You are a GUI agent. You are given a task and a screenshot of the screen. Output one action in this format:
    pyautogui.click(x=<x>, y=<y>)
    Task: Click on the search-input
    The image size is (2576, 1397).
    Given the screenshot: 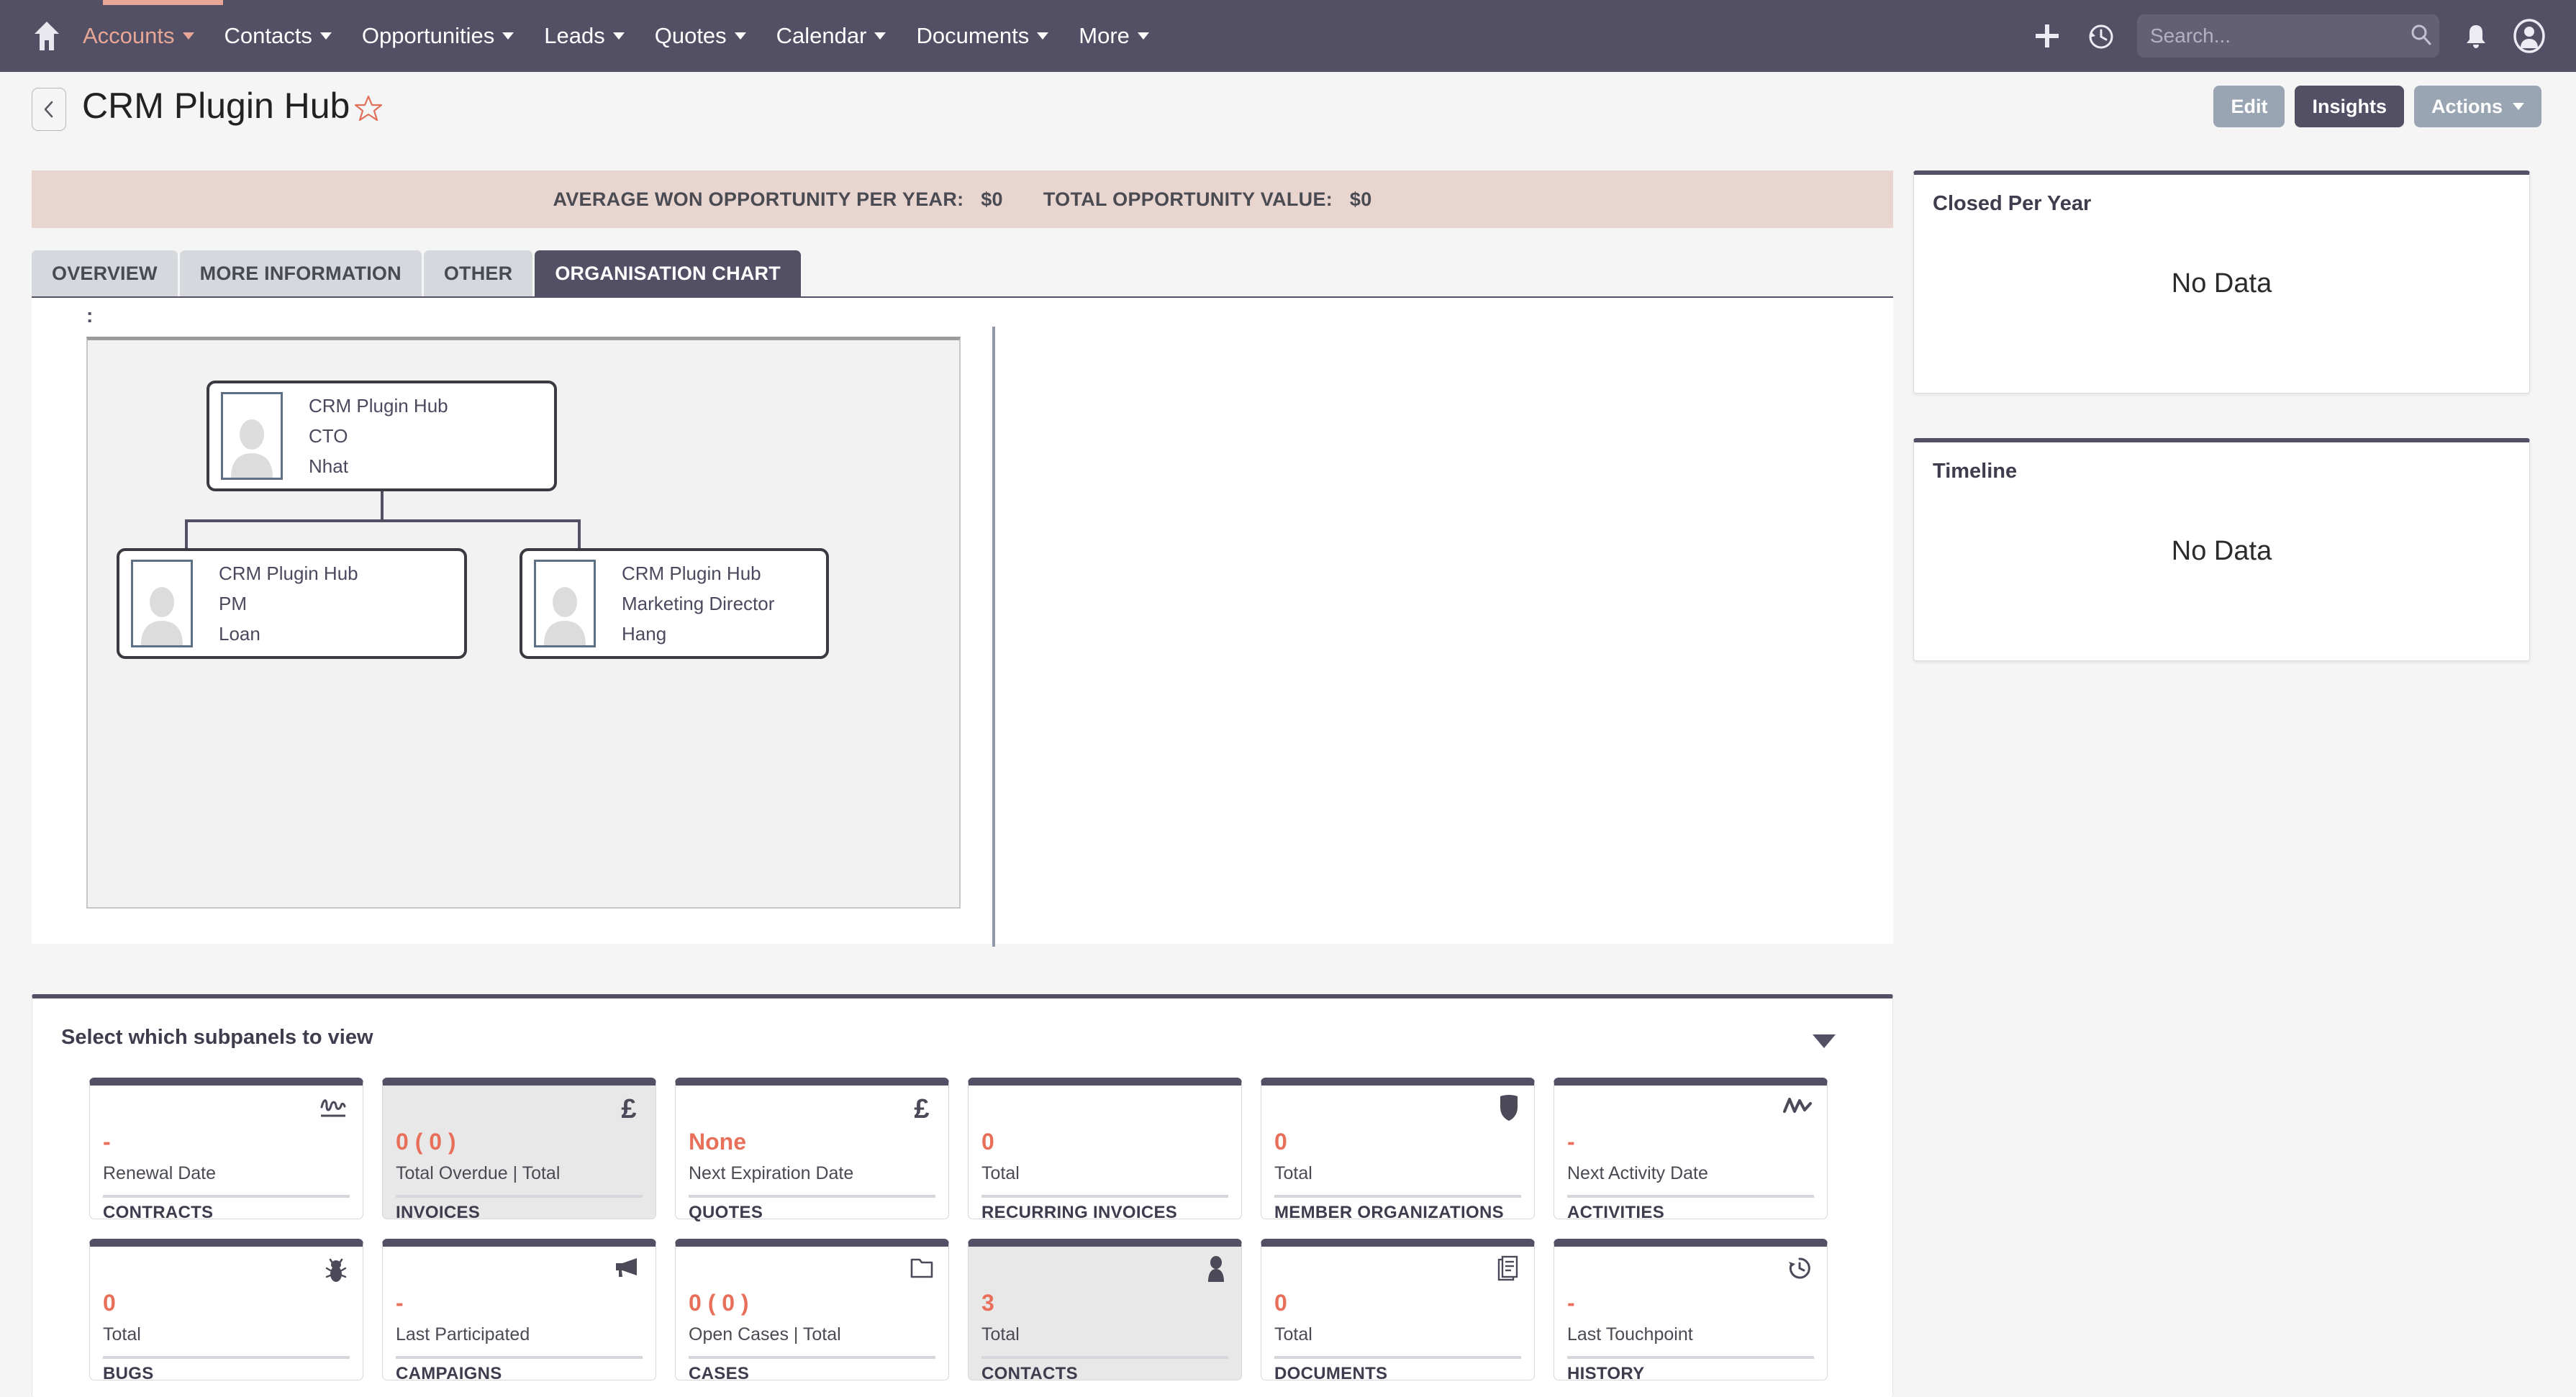 What is the action you would take?
    pyautogui.click(x=2288, y=36)
    